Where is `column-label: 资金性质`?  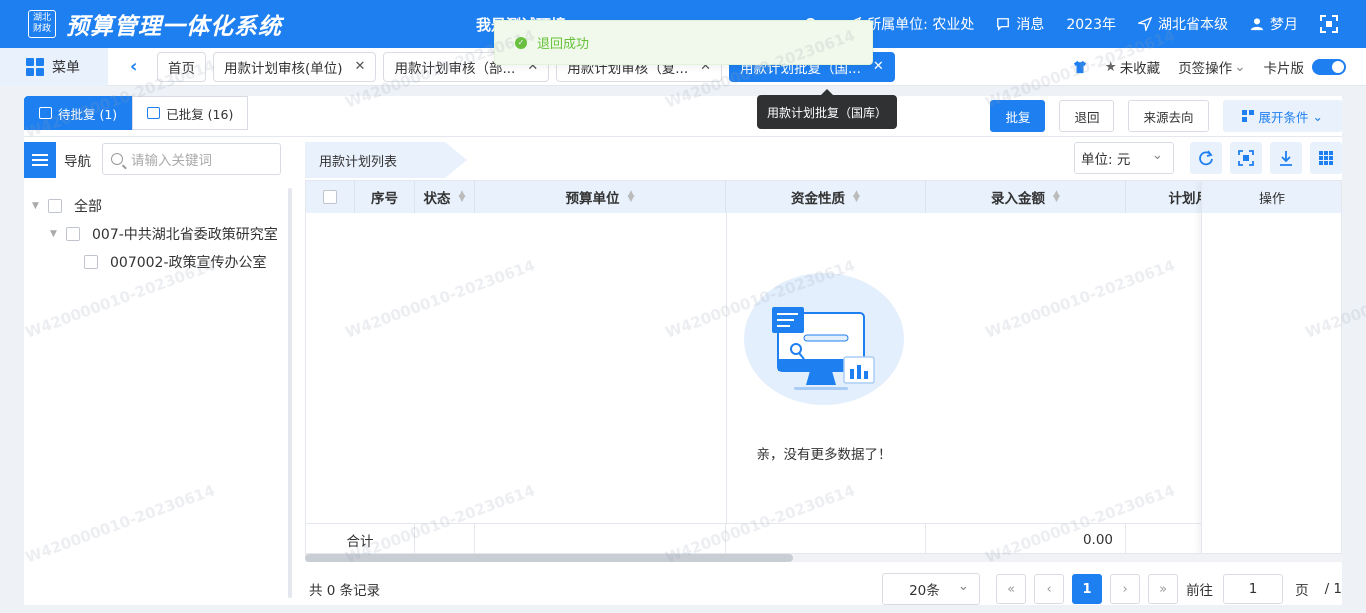 column-label: 资金性质 is located at coordinates (818, 199).